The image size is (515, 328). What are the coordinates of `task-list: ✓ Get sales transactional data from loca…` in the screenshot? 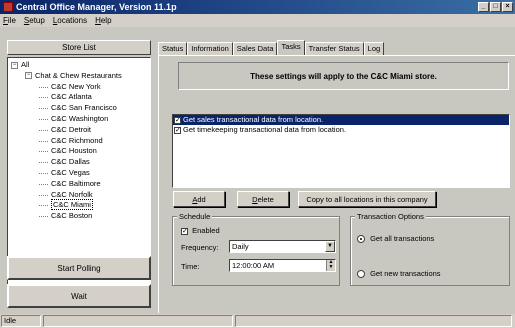 It's located at (341, 151).